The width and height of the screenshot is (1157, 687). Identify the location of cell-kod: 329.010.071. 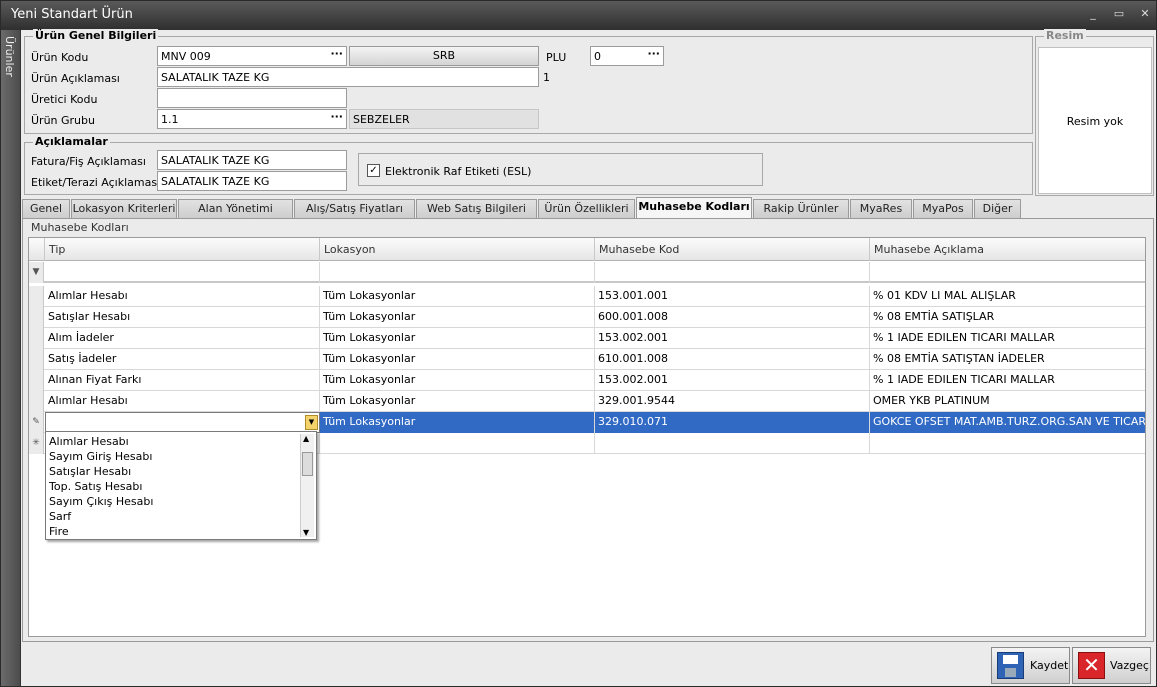
(732, 422).